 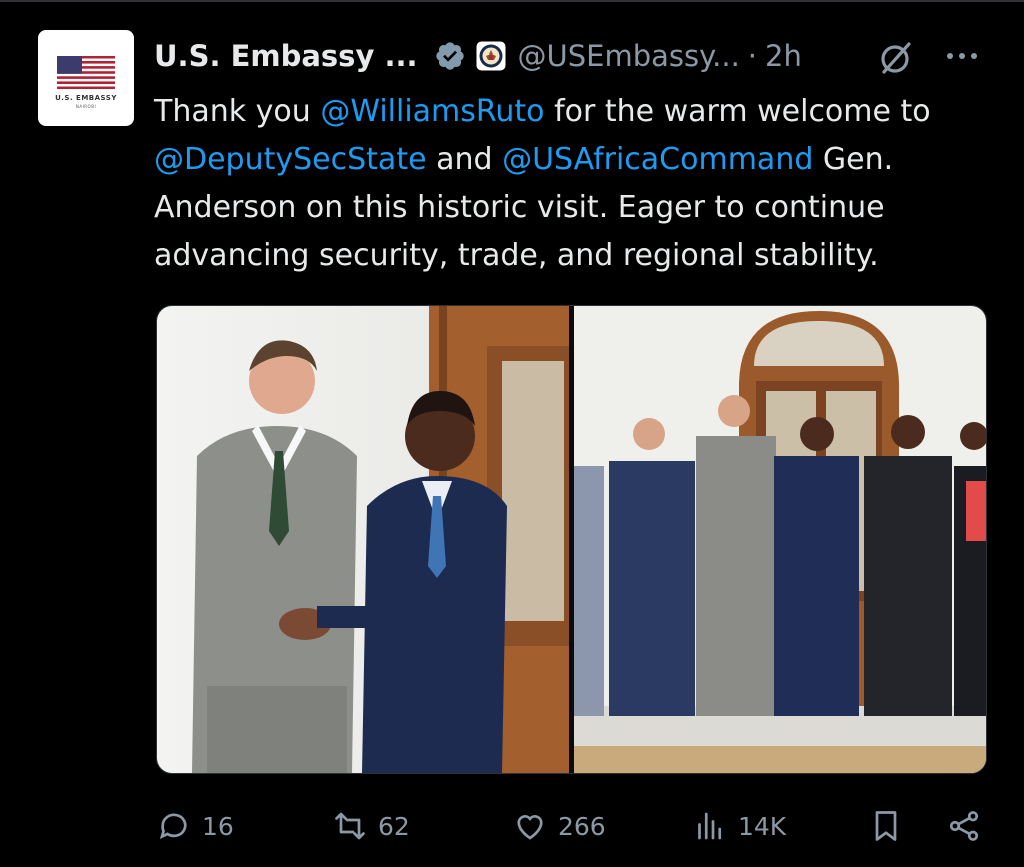 What do you see at coordinates (290, 159) in the screenshot?
I see `mention-link: @DeputySecState` at bounding box center [290, 159].